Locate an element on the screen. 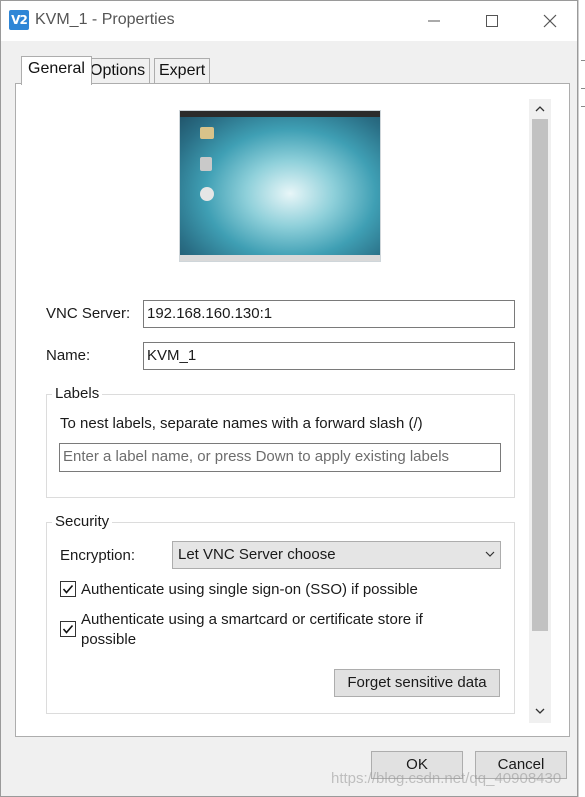 Image resolution: width=585 pixels, height=797 pixels. watermark-text: https://blog.csdn.net/qq_40908430 is located at coordinates (446, 778).